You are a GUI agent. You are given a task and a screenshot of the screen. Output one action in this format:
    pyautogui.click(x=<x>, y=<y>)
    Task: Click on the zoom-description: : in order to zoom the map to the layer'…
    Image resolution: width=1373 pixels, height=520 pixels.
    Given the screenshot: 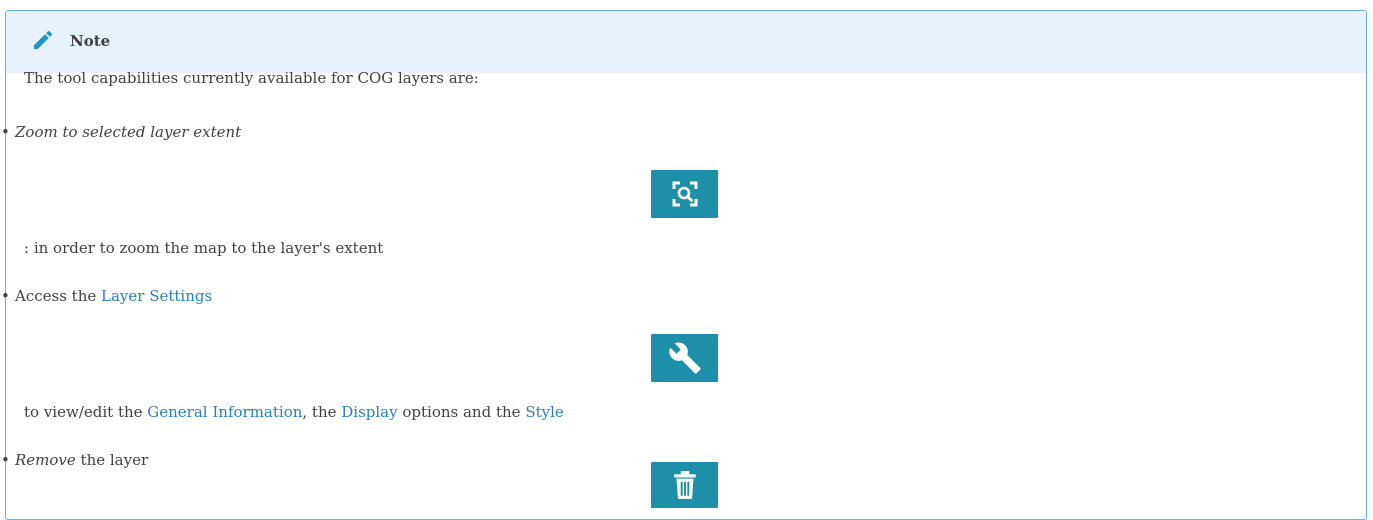 What is the action you would take?
    pyautogui.click(x=204, y=248)
    